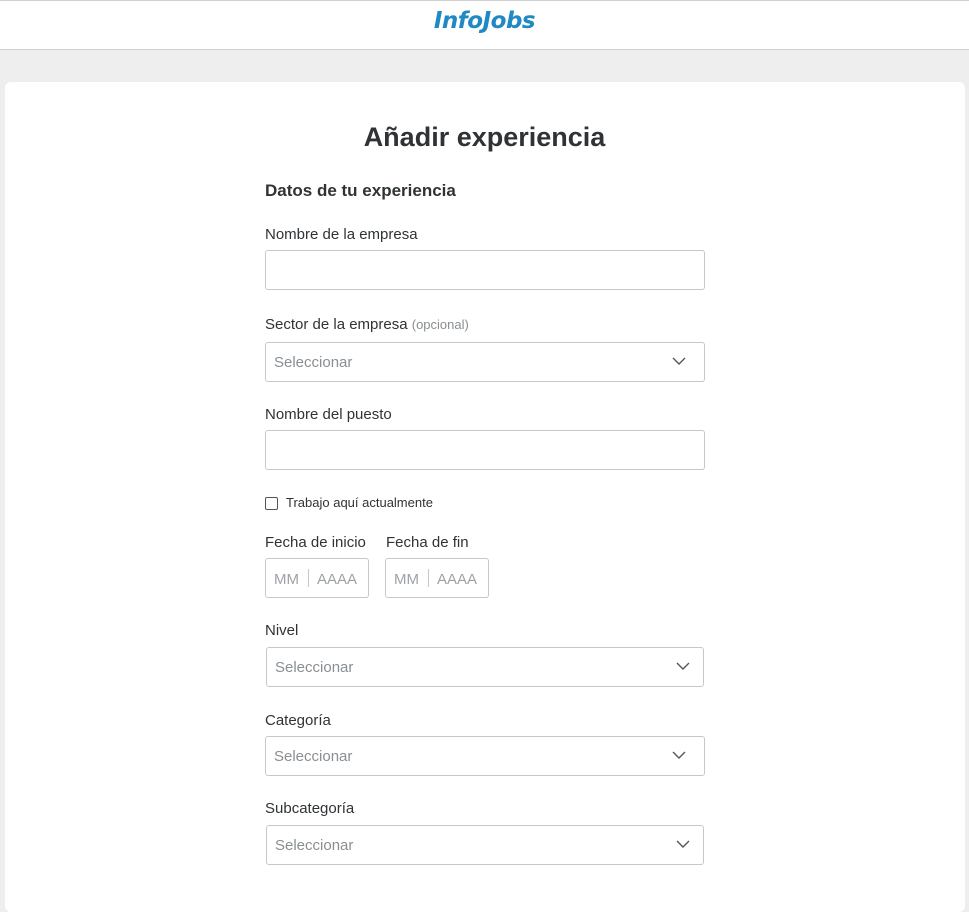 Image resolution: width=969 pixels, height=912 pixels. What do you see at coordinates (485, 756) in the screenshot?
I see `category-select: Seleccionar` at bounding box center [485, 756].